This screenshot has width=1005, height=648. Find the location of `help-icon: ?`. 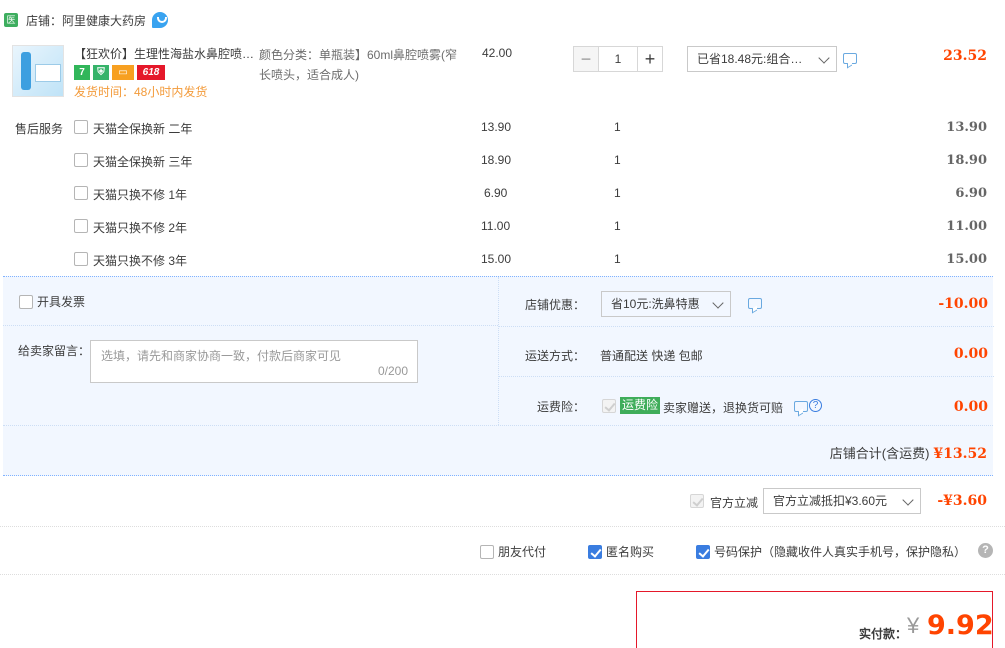

help-icon: ? is located at coordinates (815, 405).